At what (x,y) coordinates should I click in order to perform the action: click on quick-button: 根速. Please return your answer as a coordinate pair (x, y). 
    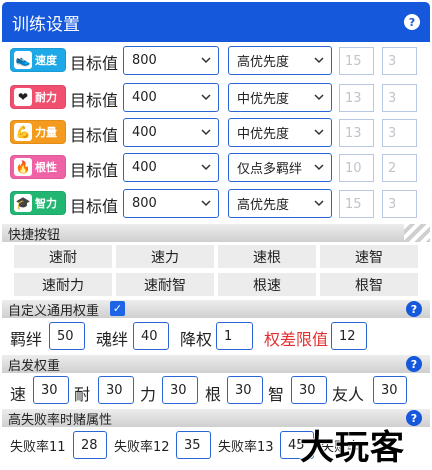
    Looking at the image, I should click on (267, 284).